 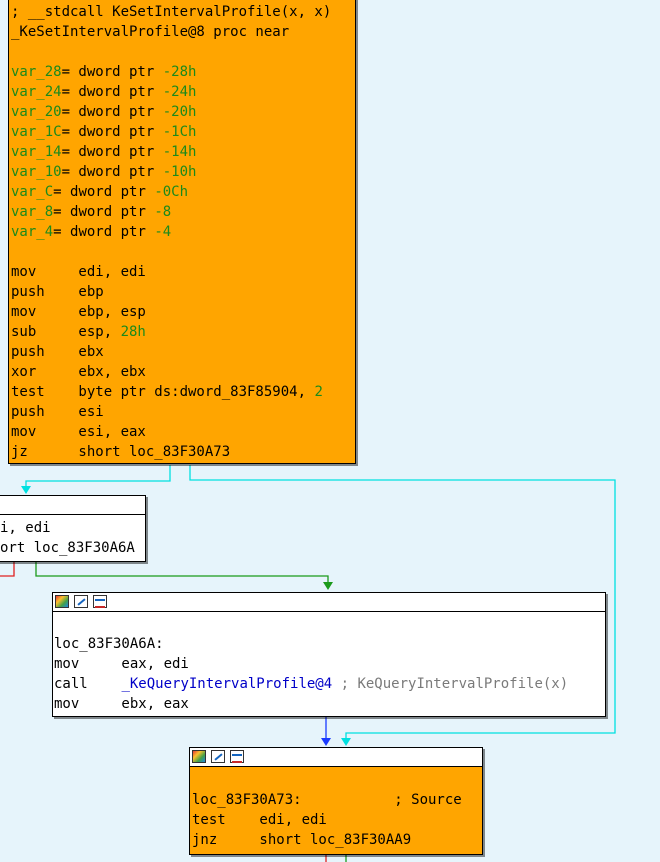 I want to click on code-token: -28h, so click(x=179, y=72).